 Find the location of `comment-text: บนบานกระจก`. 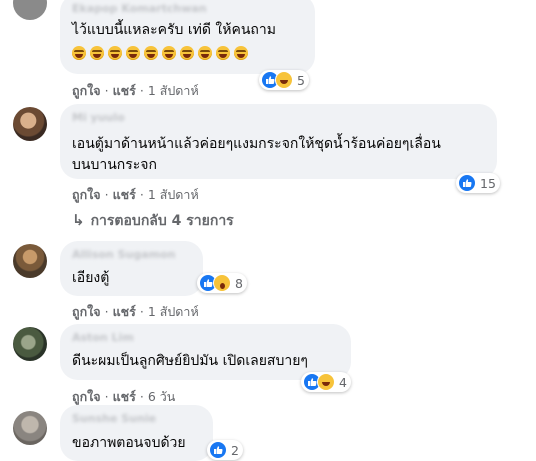

comment-text: บนบานกระจก is located at coordinates (114, 165).